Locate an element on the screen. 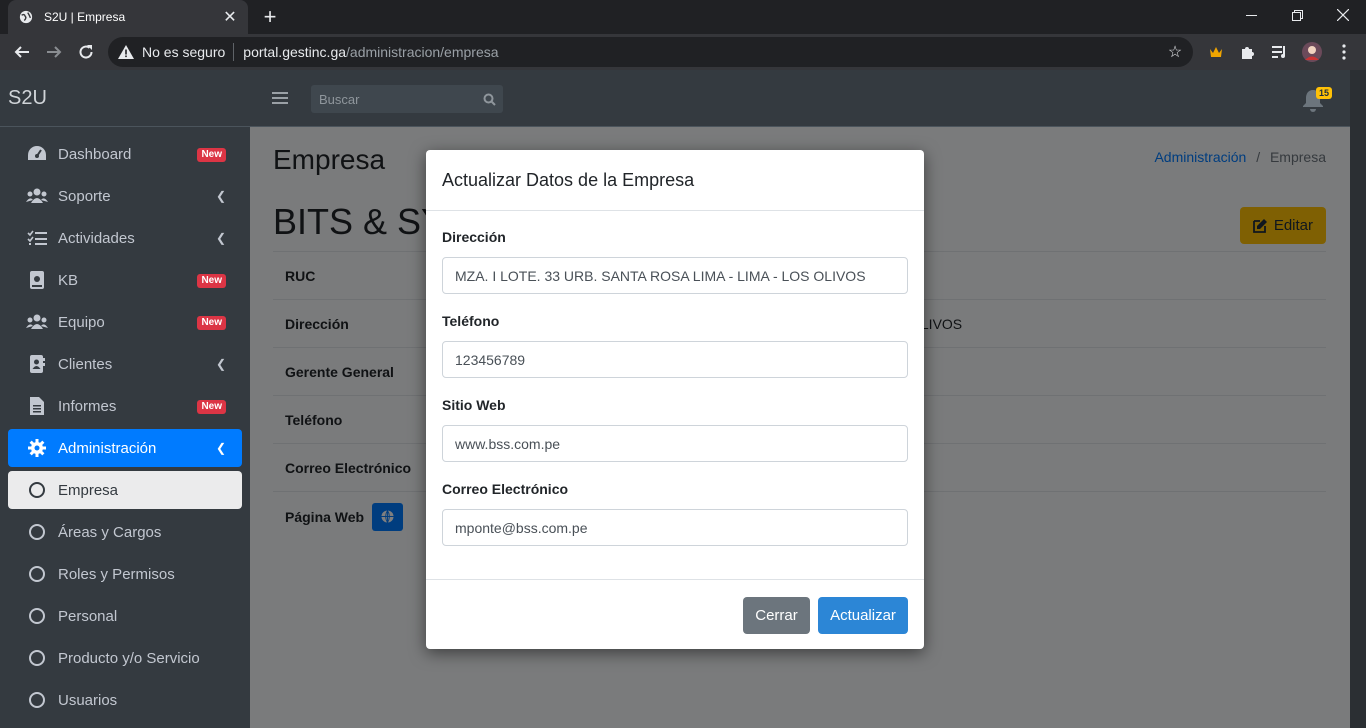  sitio-web-label: Sitio Web is located at coordinates (474, 405).